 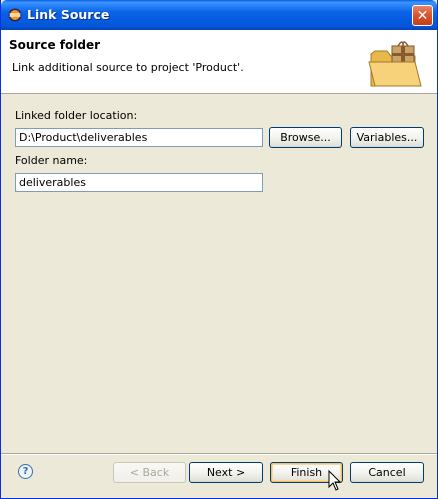 What do you see at coordinates (68, 14) in the screenshot?
I see `window-title: Link Source` at bounding box center [68, 14].